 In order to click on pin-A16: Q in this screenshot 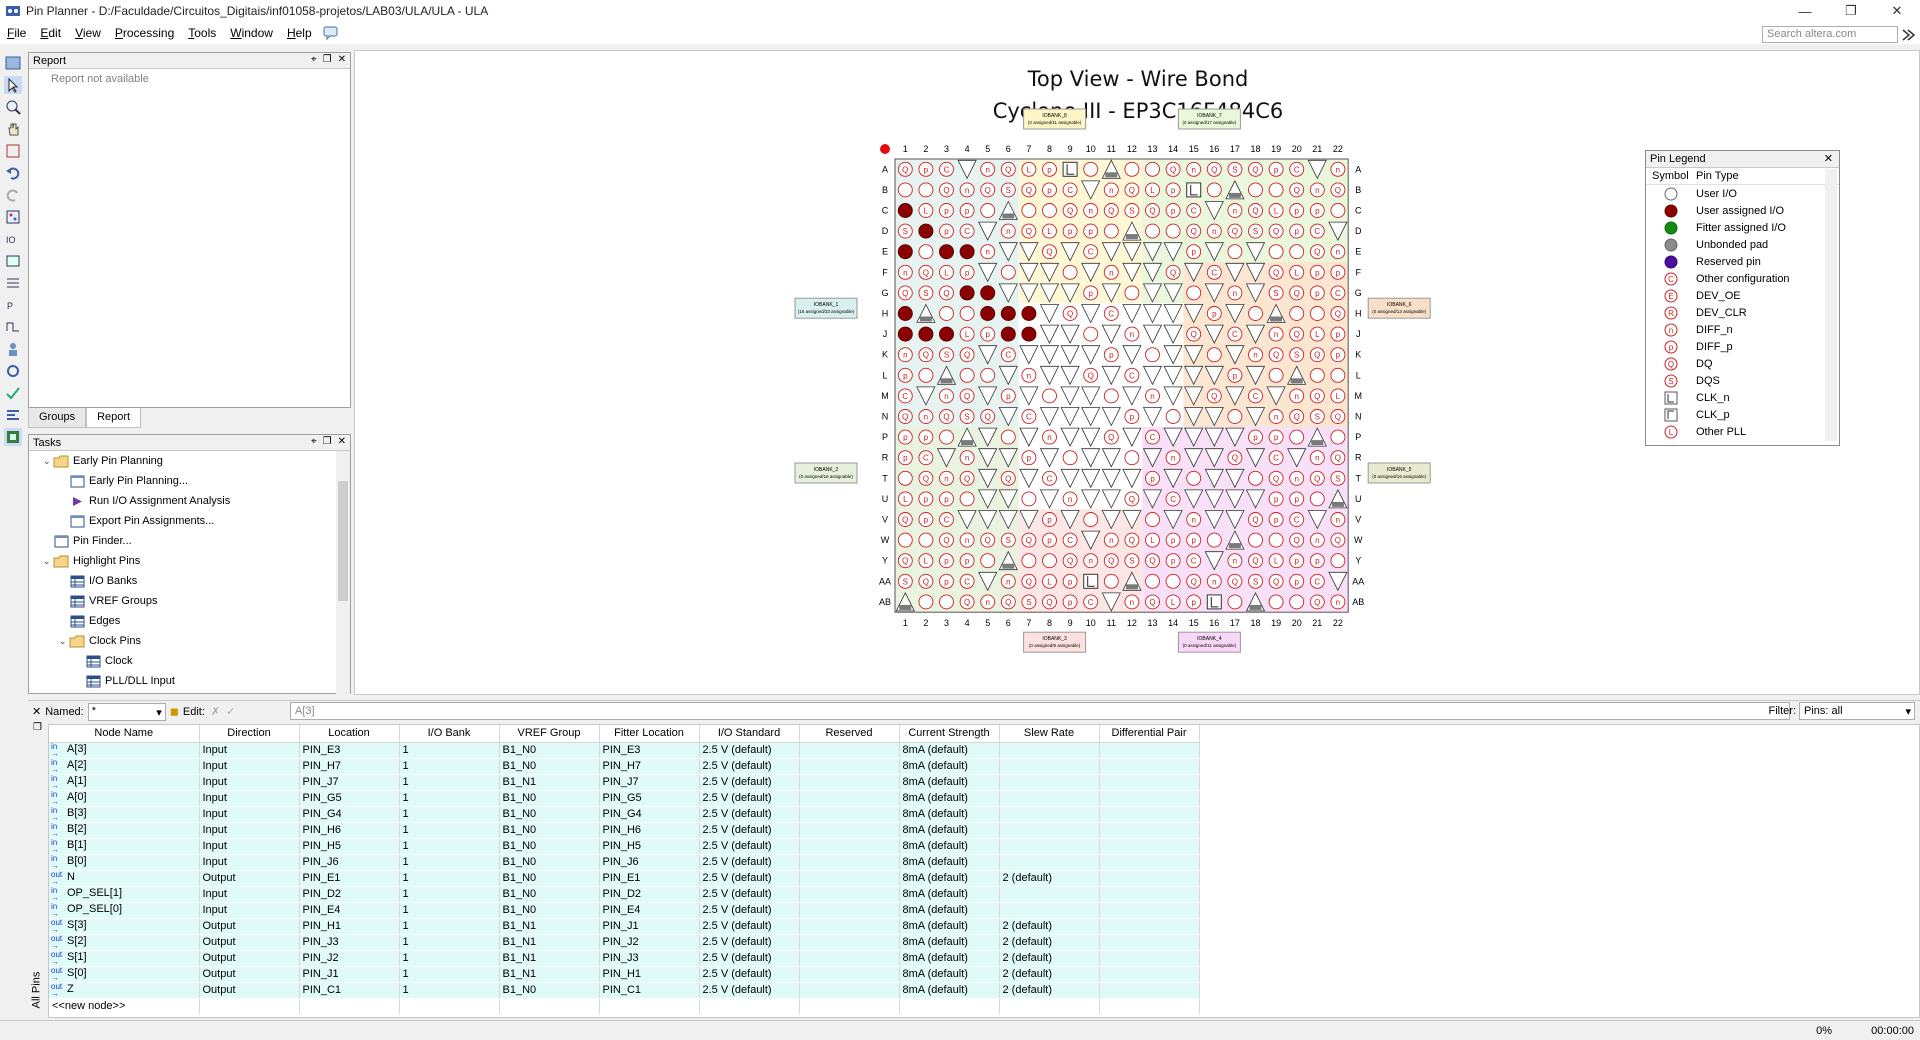, I will do `click(1214, 169)`.